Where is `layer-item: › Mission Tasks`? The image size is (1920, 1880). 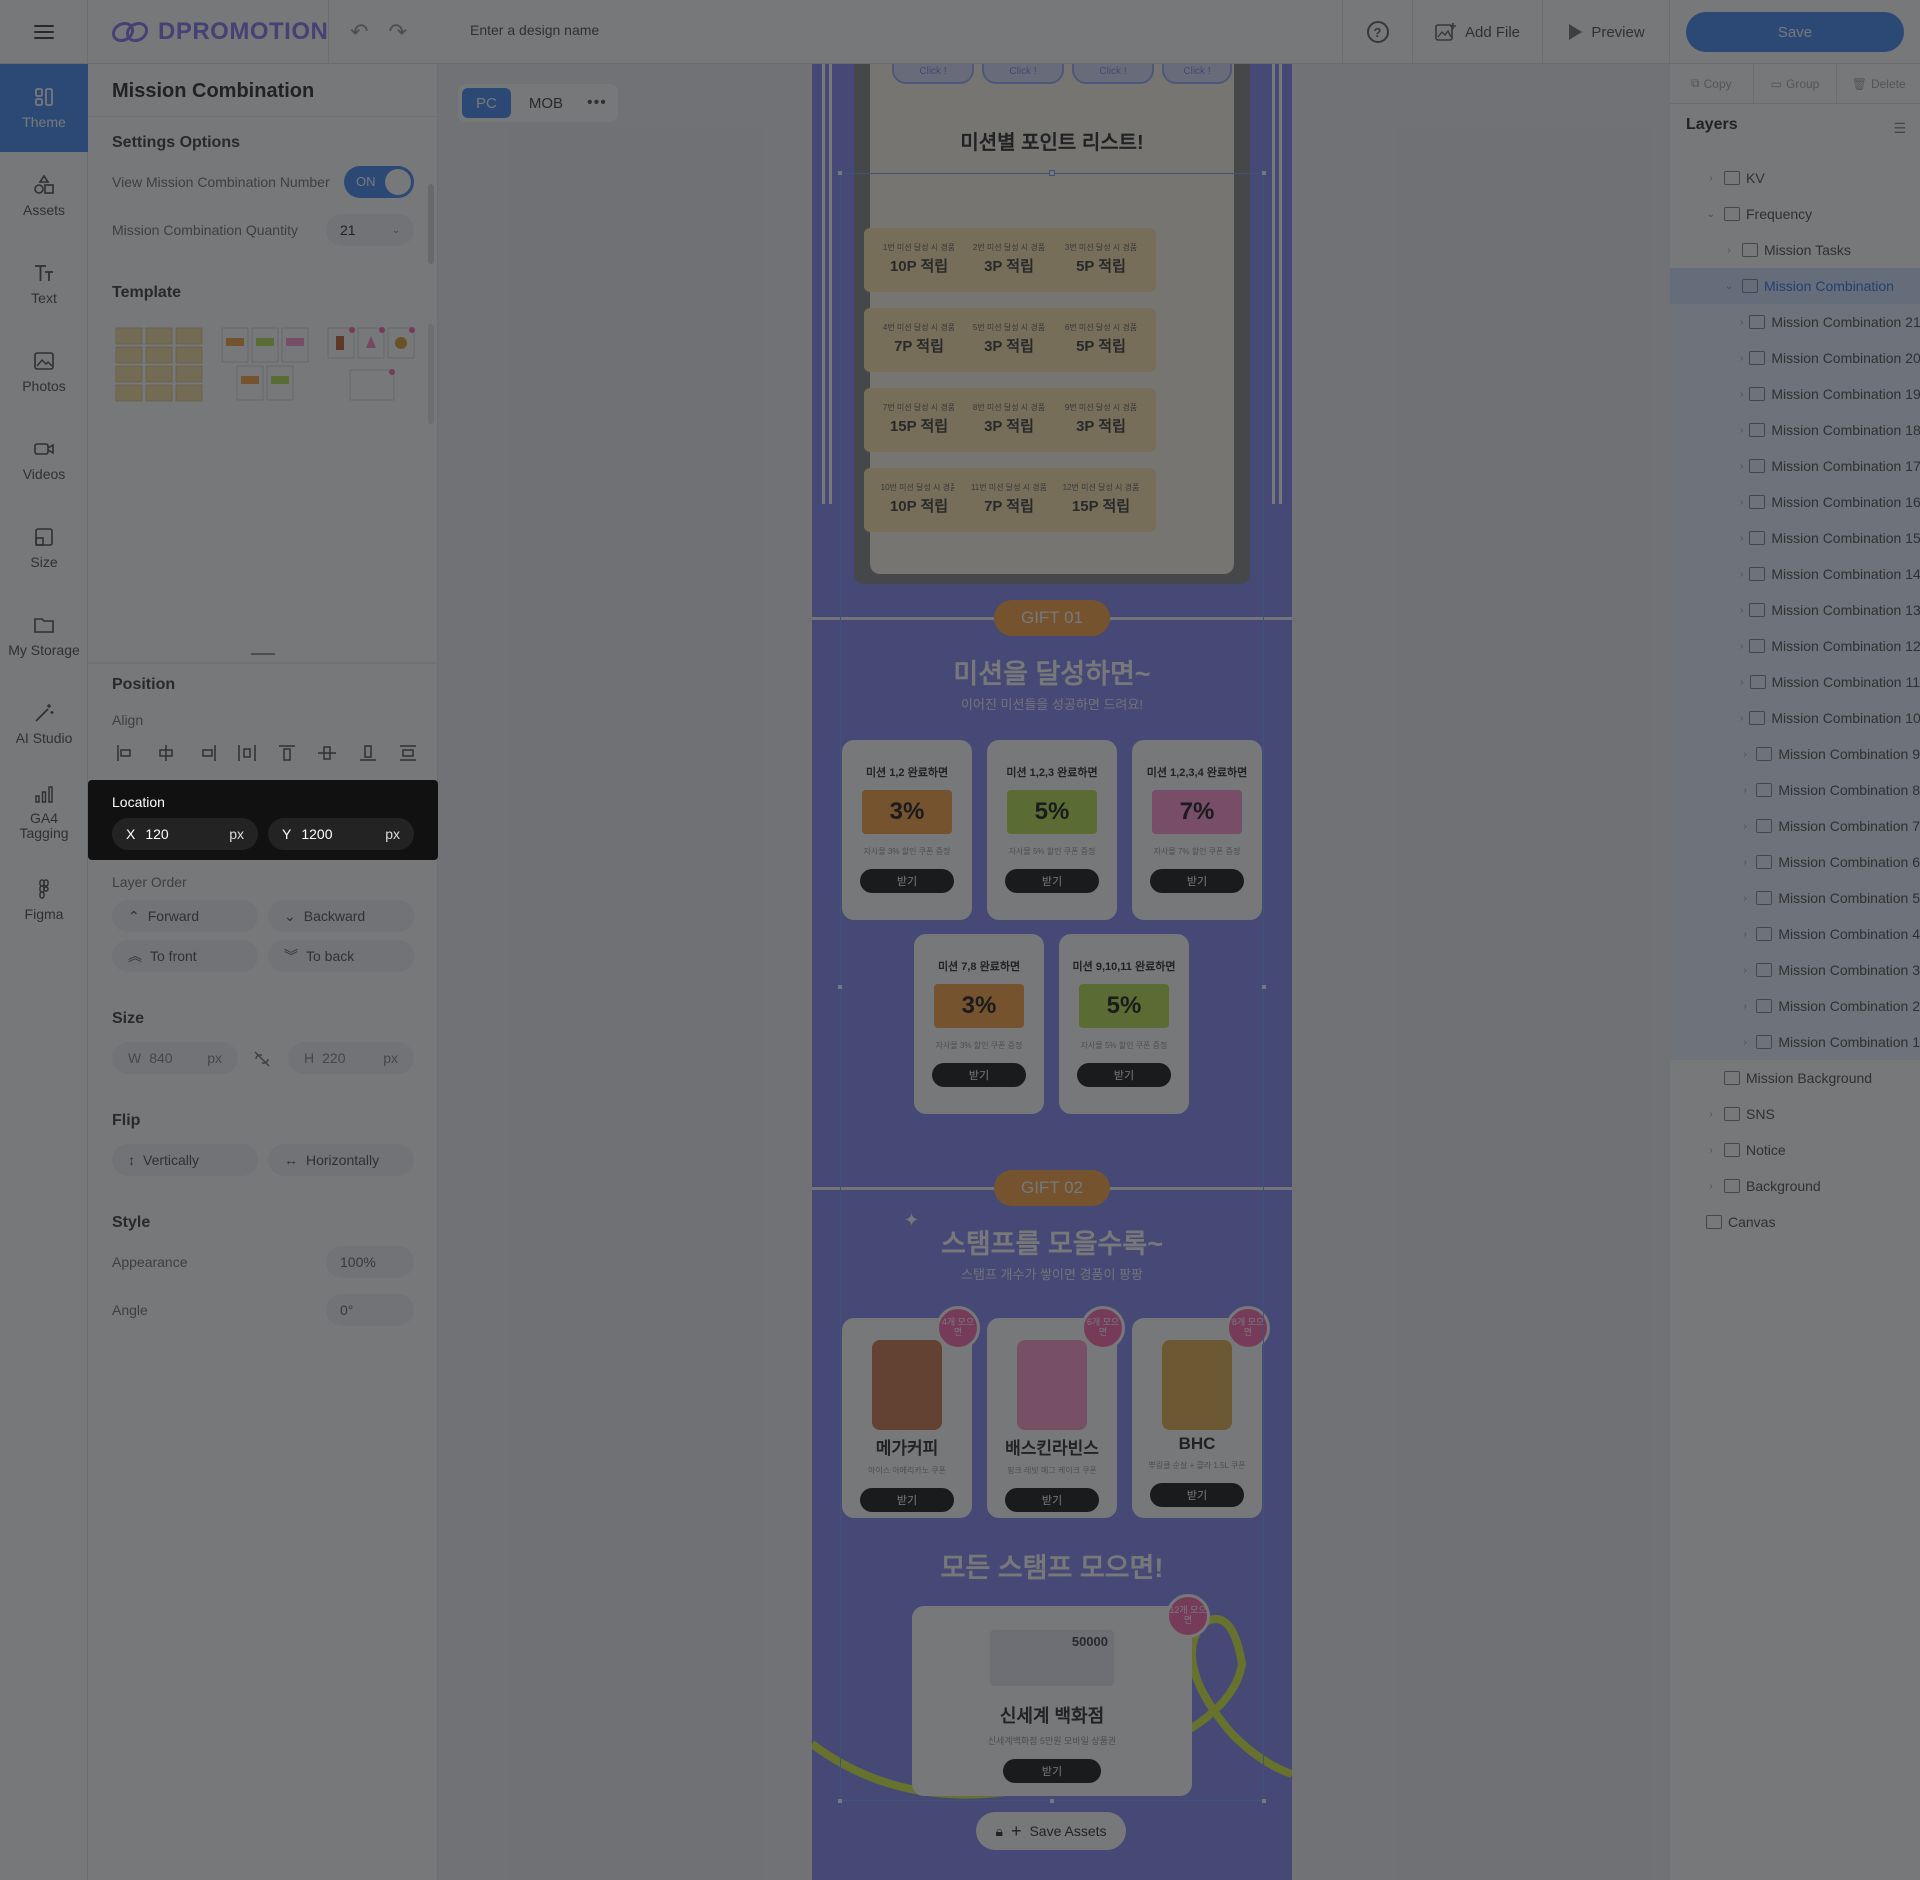
layer-item: › Mission Tasks is located at coordinates (1795, 250).